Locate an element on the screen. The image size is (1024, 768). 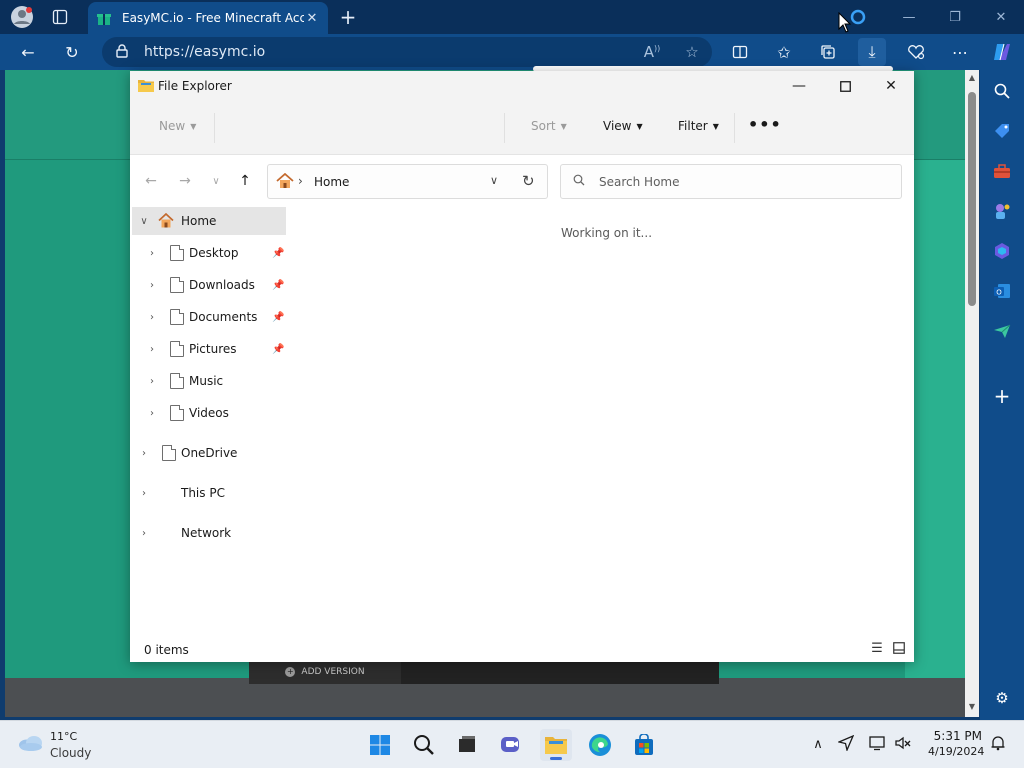
microsoft-365-icon is located at coordinates (1002, 251).